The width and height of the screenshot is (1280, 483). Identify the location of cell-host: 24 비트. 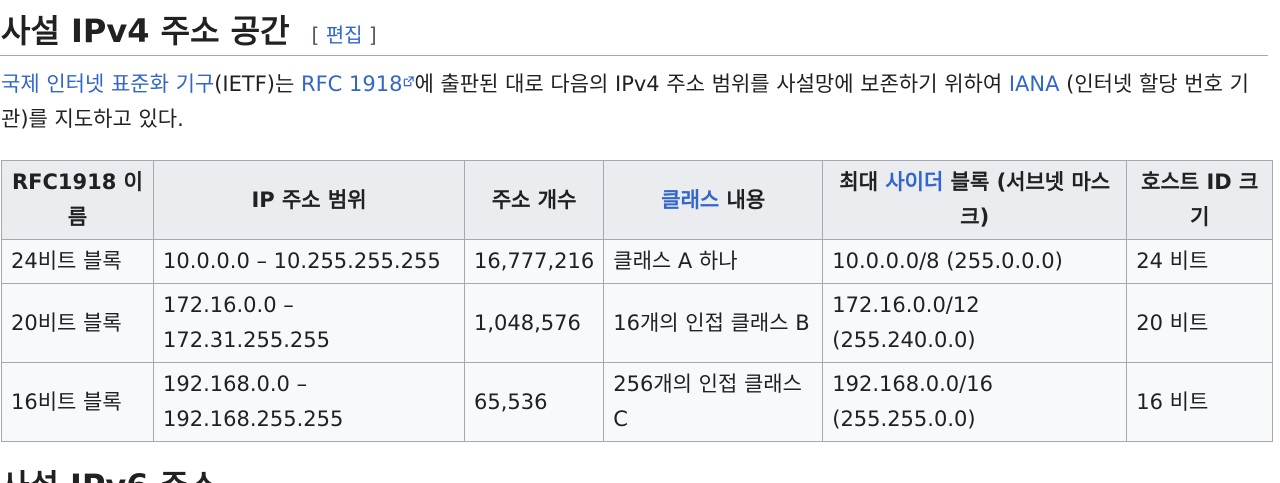
(1200, 261).